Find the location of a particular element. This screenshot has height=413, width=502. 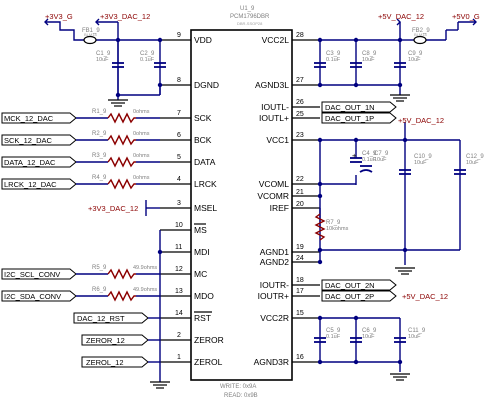

pin-num-12: 12 is located at coordinates (179, 269).